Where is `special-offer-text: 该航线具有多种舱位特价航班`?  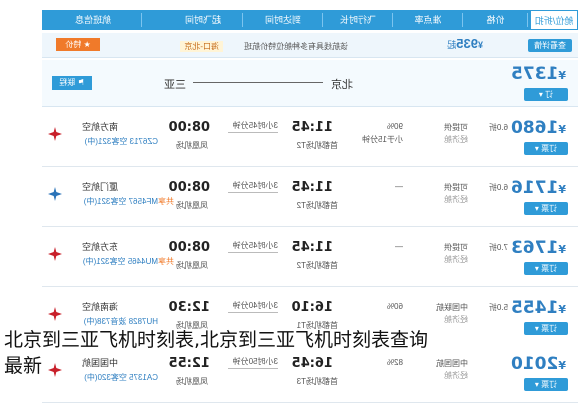
special-offer-text: 该航线具有多种舱位特价航班 is located at coordinates (296, 46).